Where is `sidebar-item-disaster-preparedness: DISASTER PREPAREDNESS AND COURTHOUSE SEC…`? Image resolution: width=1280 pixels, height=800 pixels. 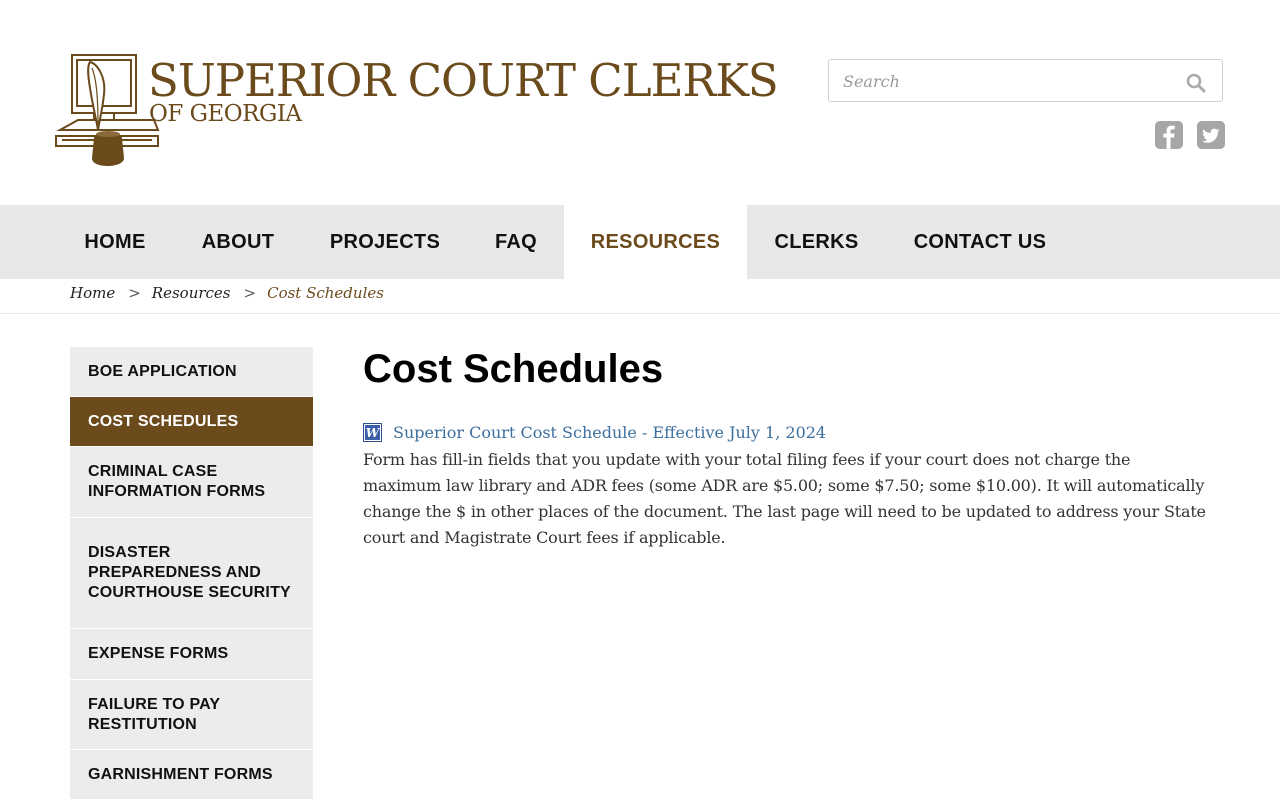
sidebar-item-disaster-preparedness: DISASTER PREPAREDNESS AND COURTHOUSE SEC… is located at coordinates (191, 573).